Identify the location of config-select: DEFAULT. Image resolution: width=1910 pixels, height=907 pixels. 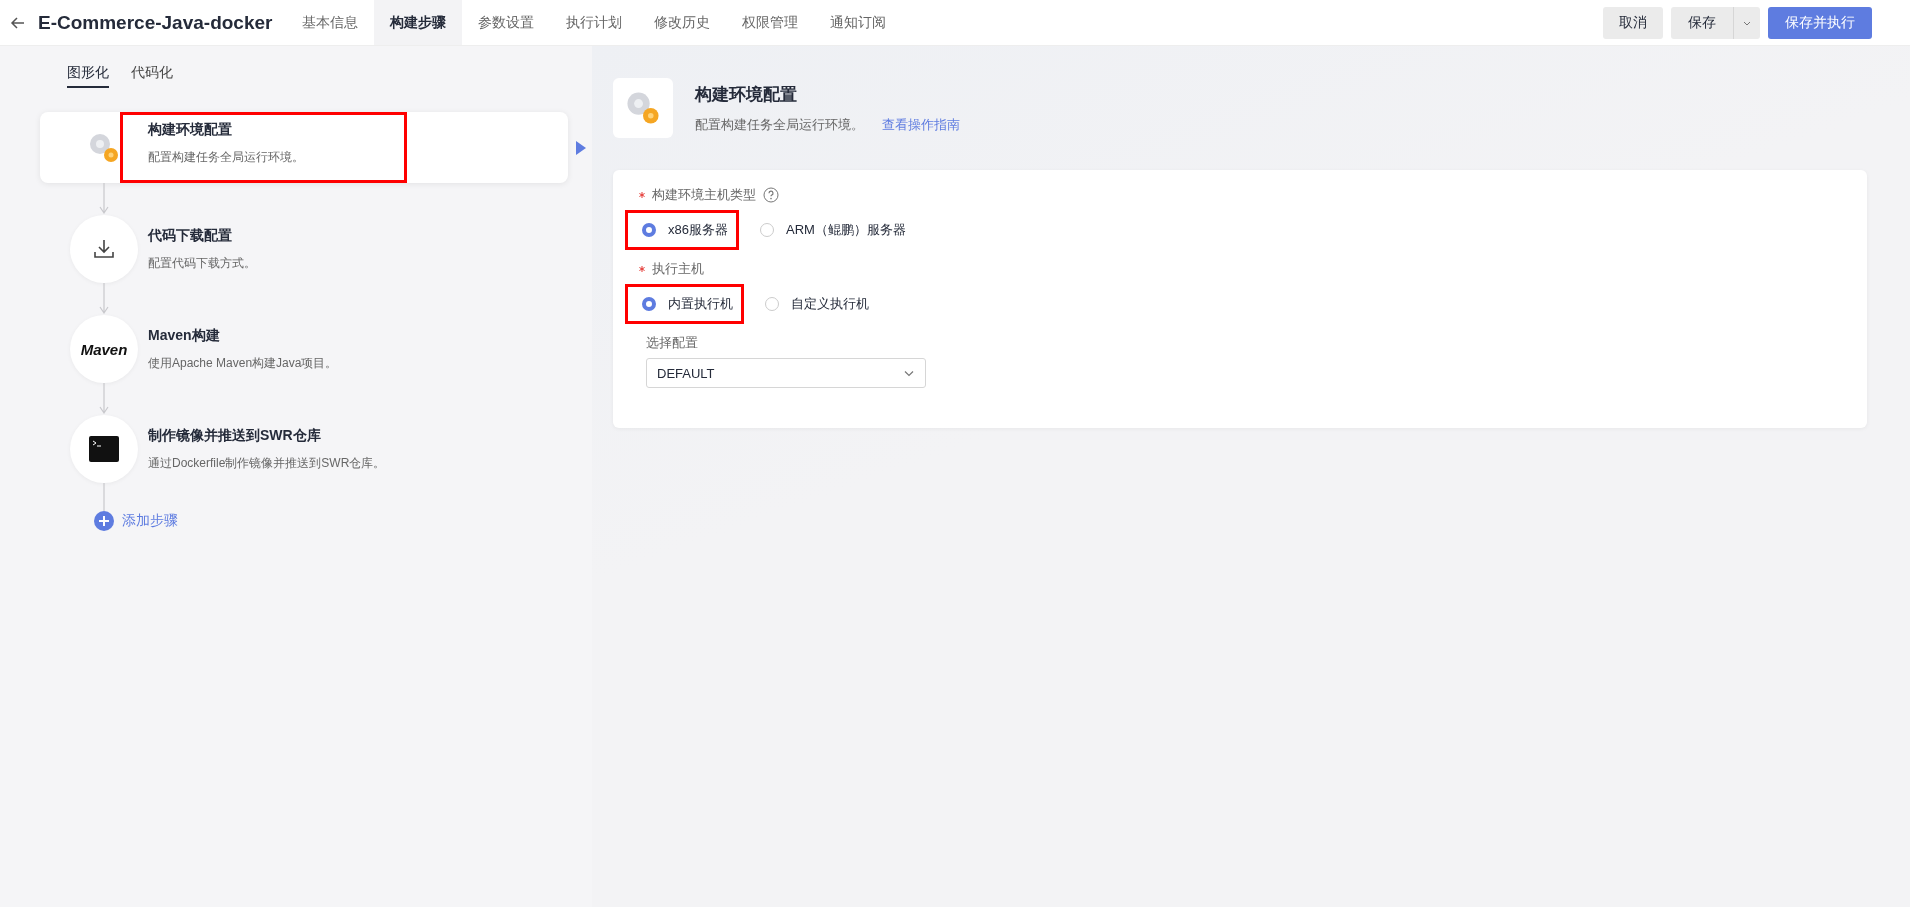
(786, 373).